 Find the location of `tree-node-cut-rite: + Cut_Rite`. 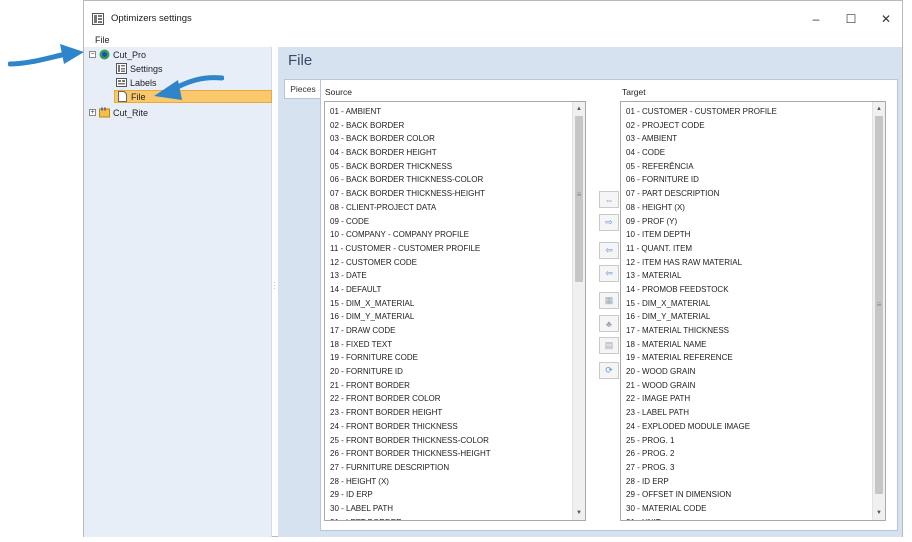

tree-node-cut-rite: + Cut_Rite is located at coordinates (118, 112).